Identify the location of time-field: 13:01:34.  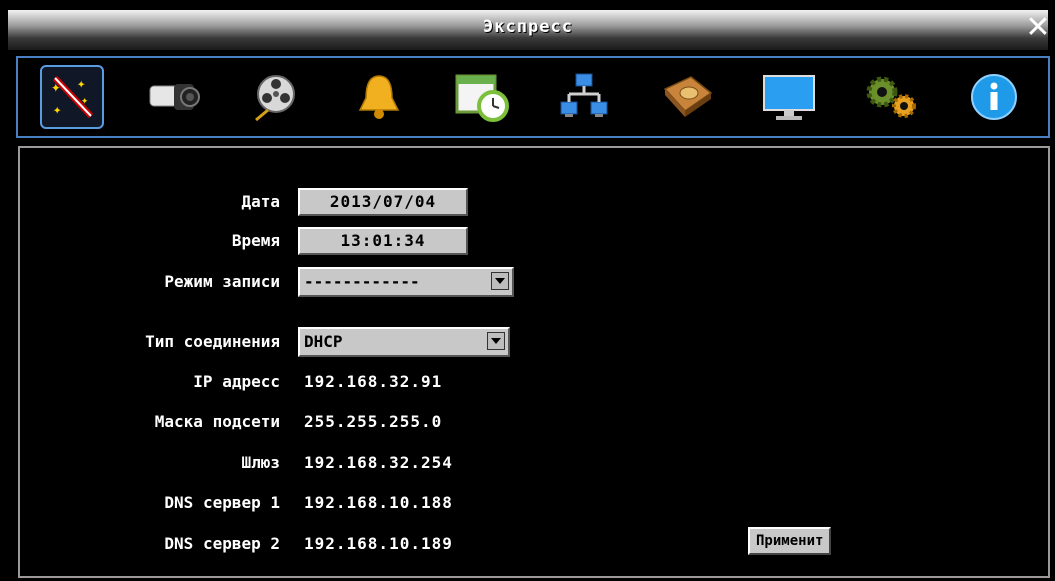
(383, 241).